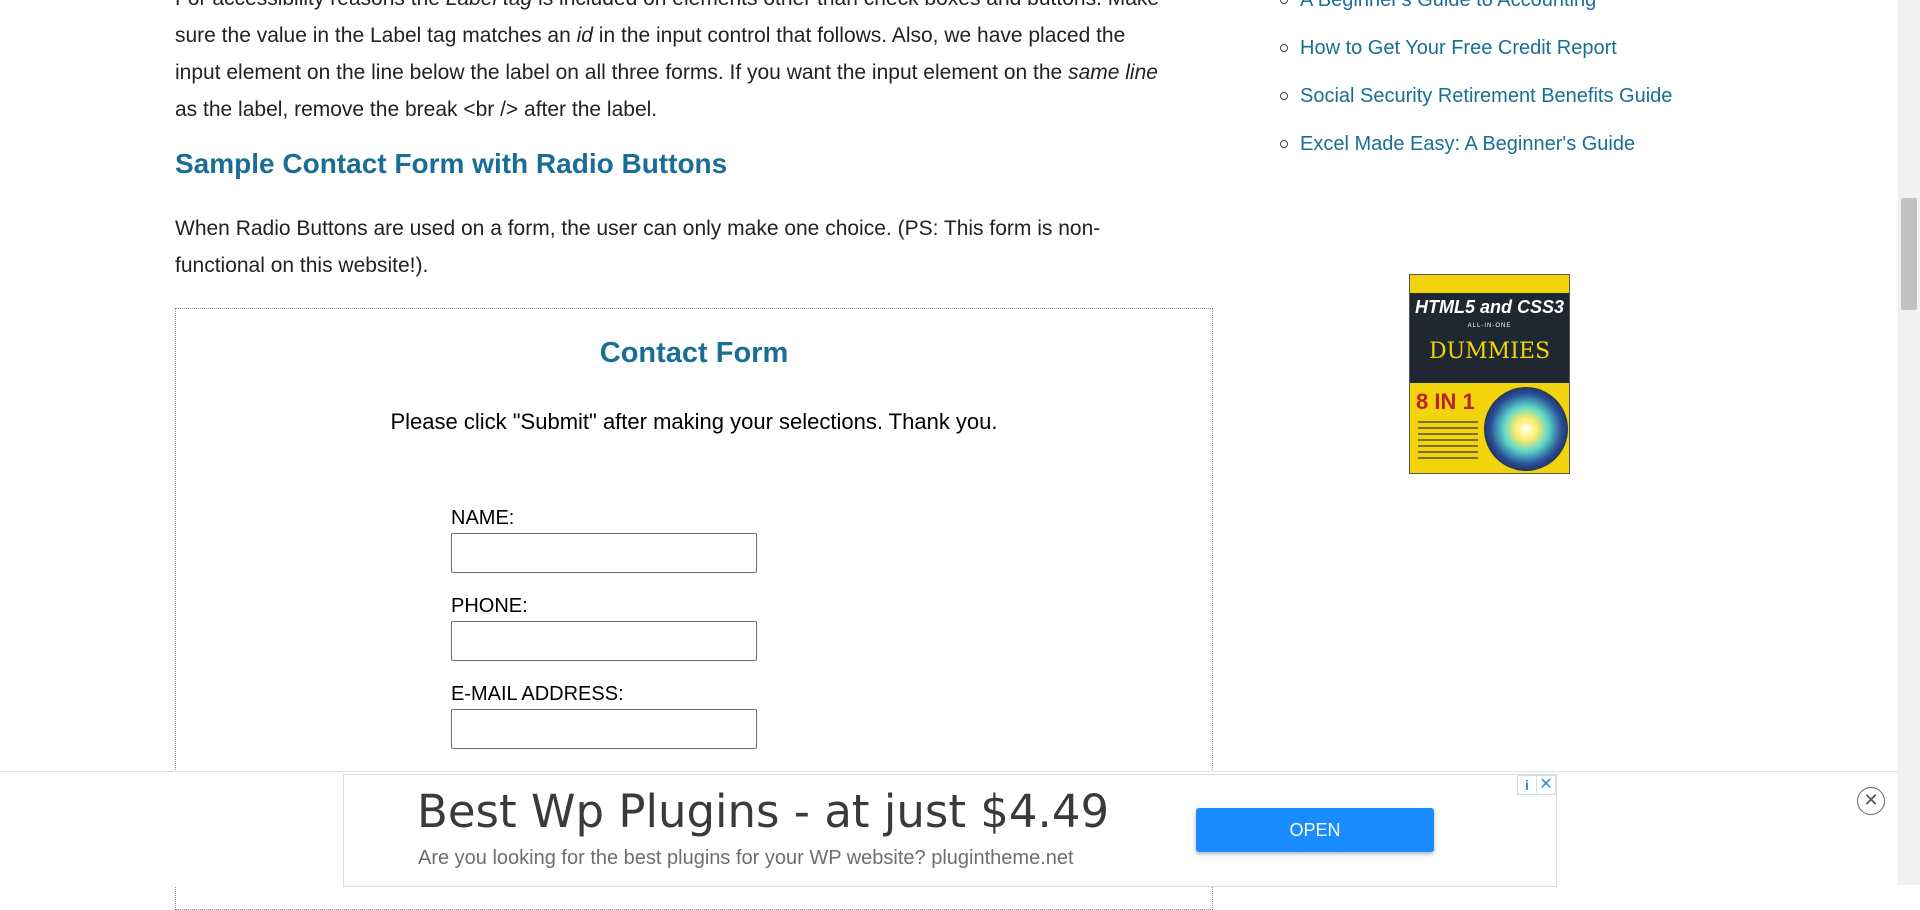  I want to click on ad-close-icon: ✕, so click(1546, 785).